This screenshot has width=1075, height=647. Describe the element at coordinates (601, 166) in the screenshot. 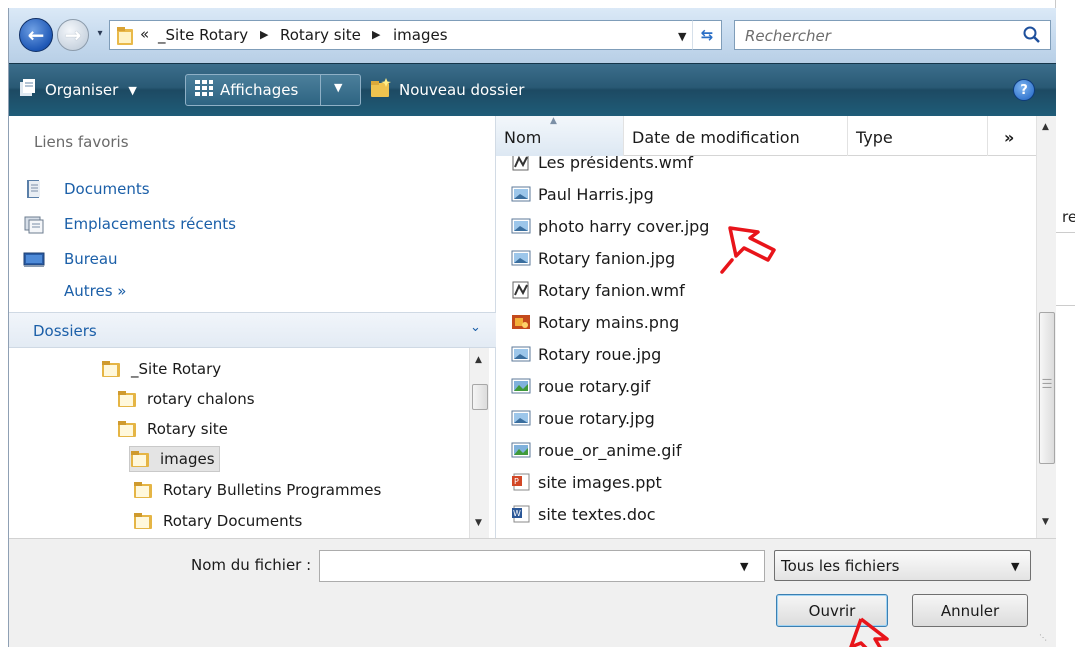

I see `file-row: Les présidents.wmf` at that location.